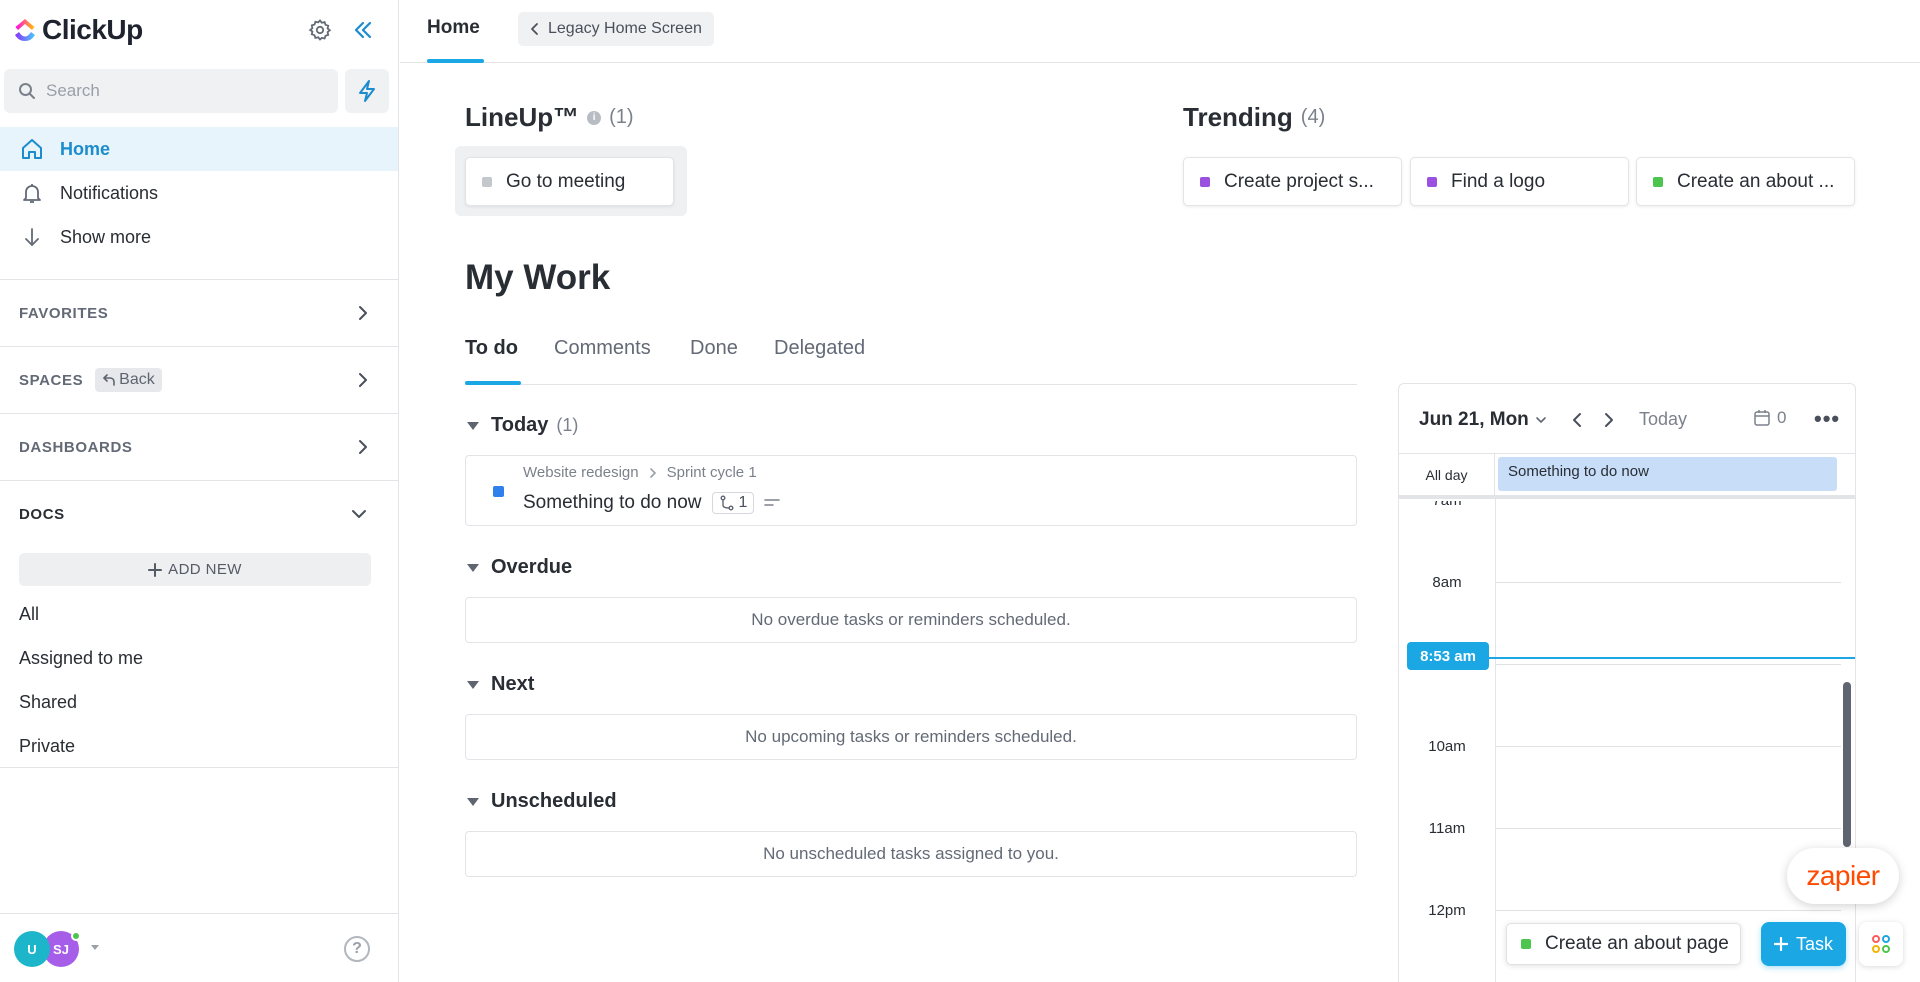 Image resolution: width=1920 pixels, height=982 pixels. What do you see at coordinates (128, 380) in the screenshot?
I see `spaces-back-button: Back` at bounding box center [128, 380].